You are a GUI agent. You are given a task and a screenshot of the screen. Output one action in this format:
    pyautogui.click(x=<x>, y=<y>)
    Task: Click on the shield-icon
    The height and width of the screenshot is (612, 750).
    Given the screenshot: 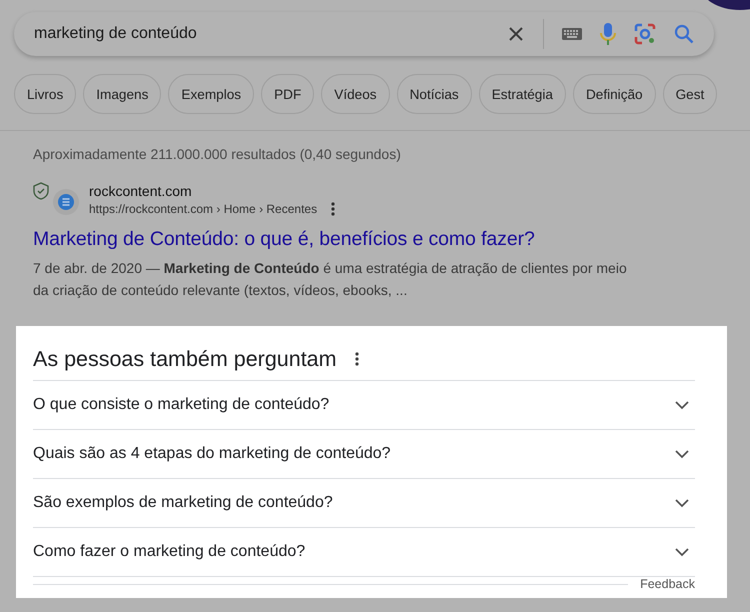 What is the action you would take?
    pyautogui.click(x=41, y=191)
    